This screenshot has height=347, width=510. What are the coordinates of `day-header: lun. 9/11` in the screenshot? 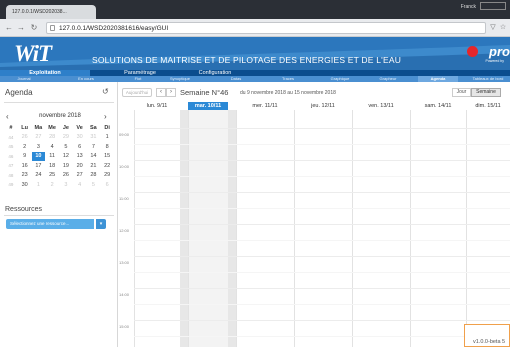 It's located at (157, 106).